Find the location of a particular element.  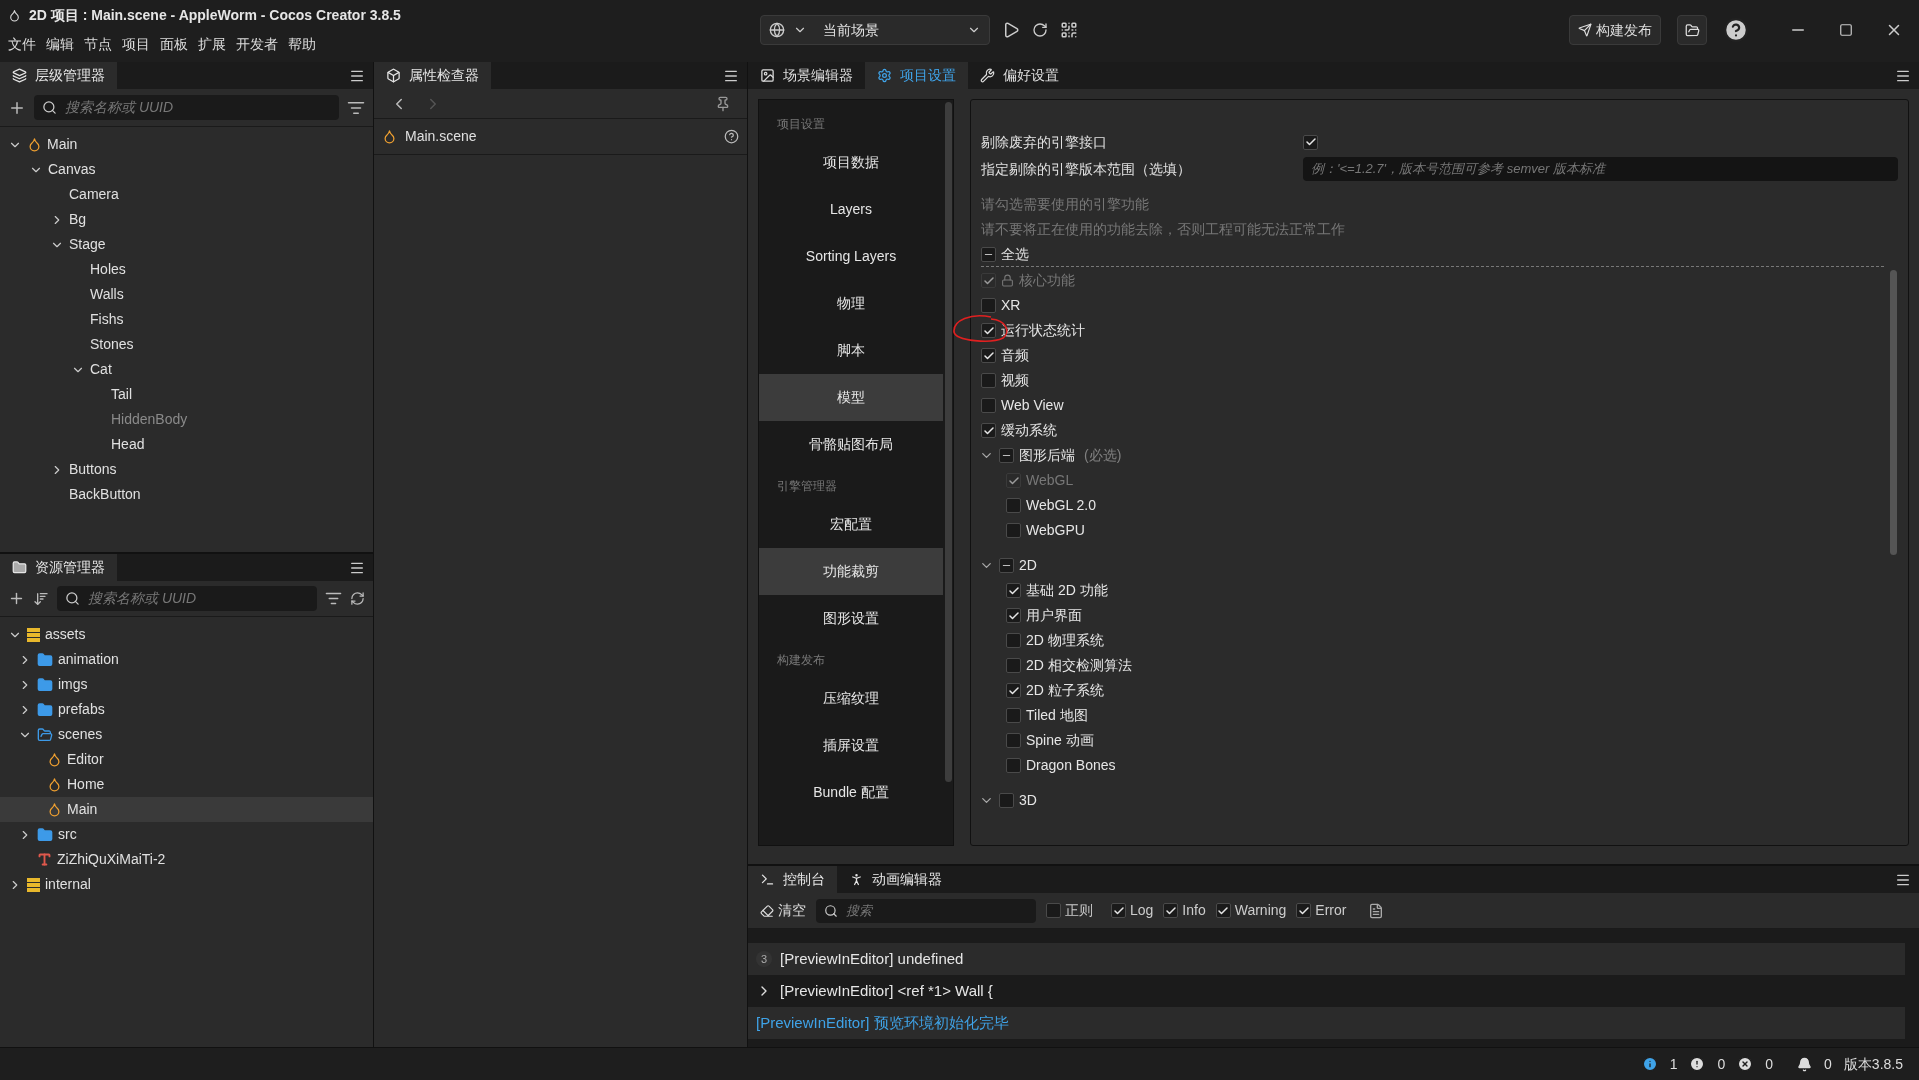

menu-item: 文件 is located at coordinates (22, 44).